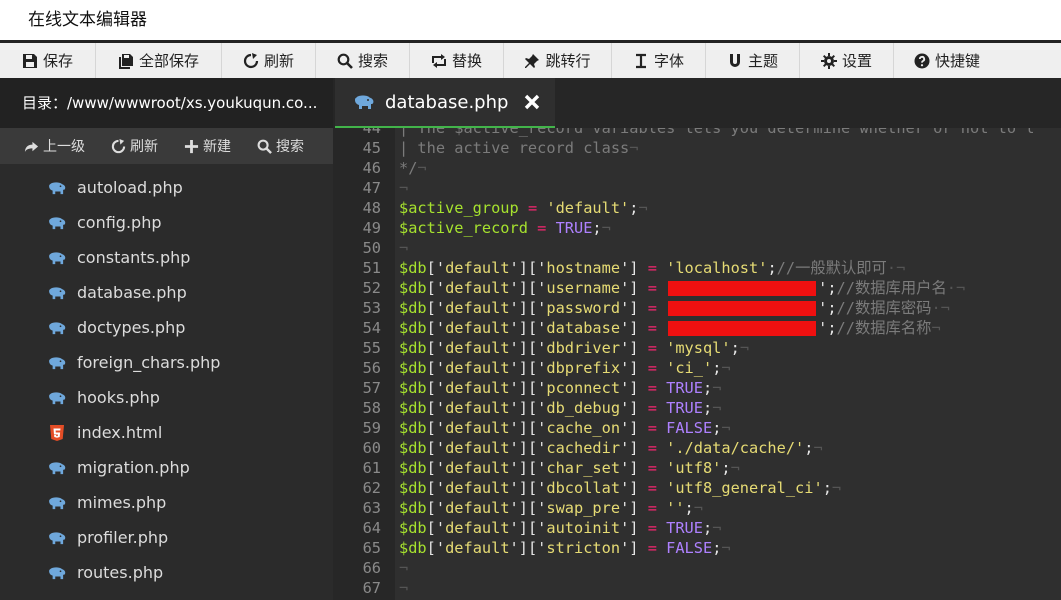 Image resolution: width=1061 pixels, height=600 pixels. Describe the element at coordinates (744, 488) in the screenshot. I see `code-token: 'utf8_general_ci'` at that location.